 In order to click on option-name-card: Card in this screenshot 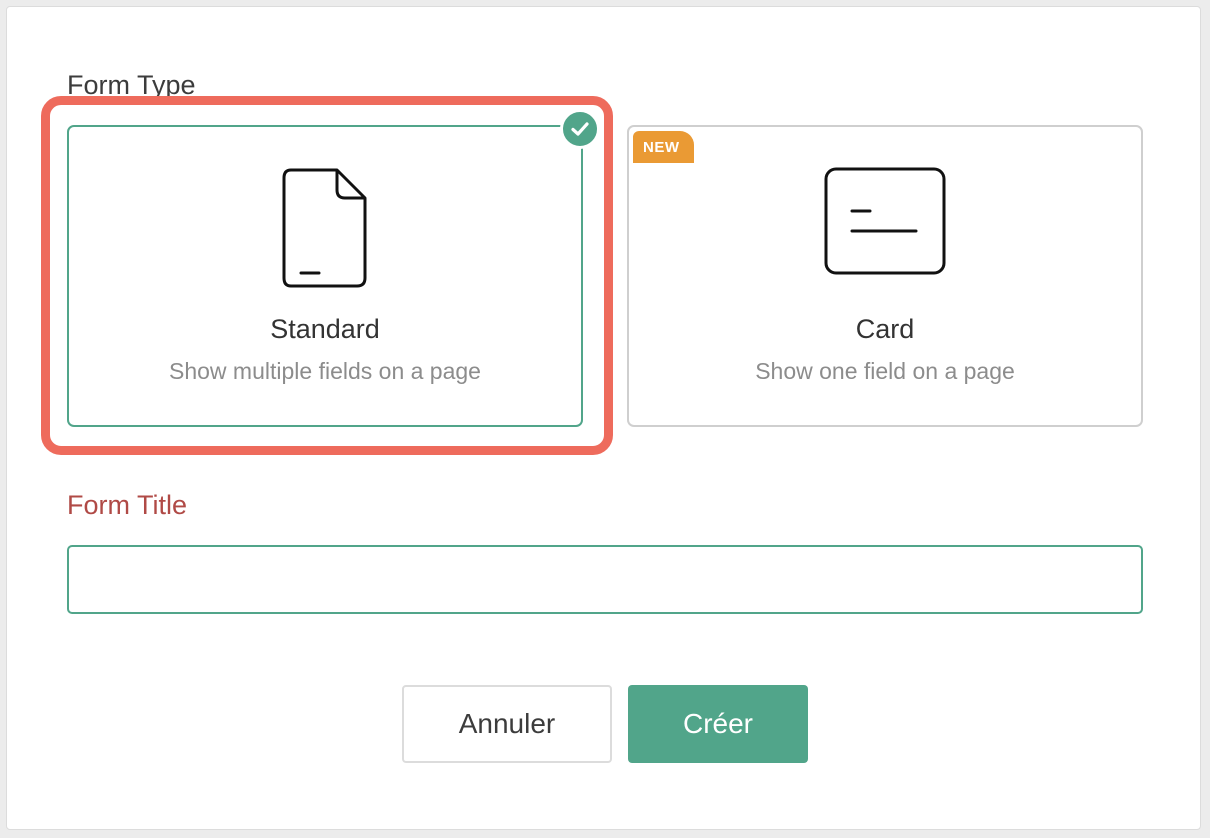, I will do `click(885, 329)`.